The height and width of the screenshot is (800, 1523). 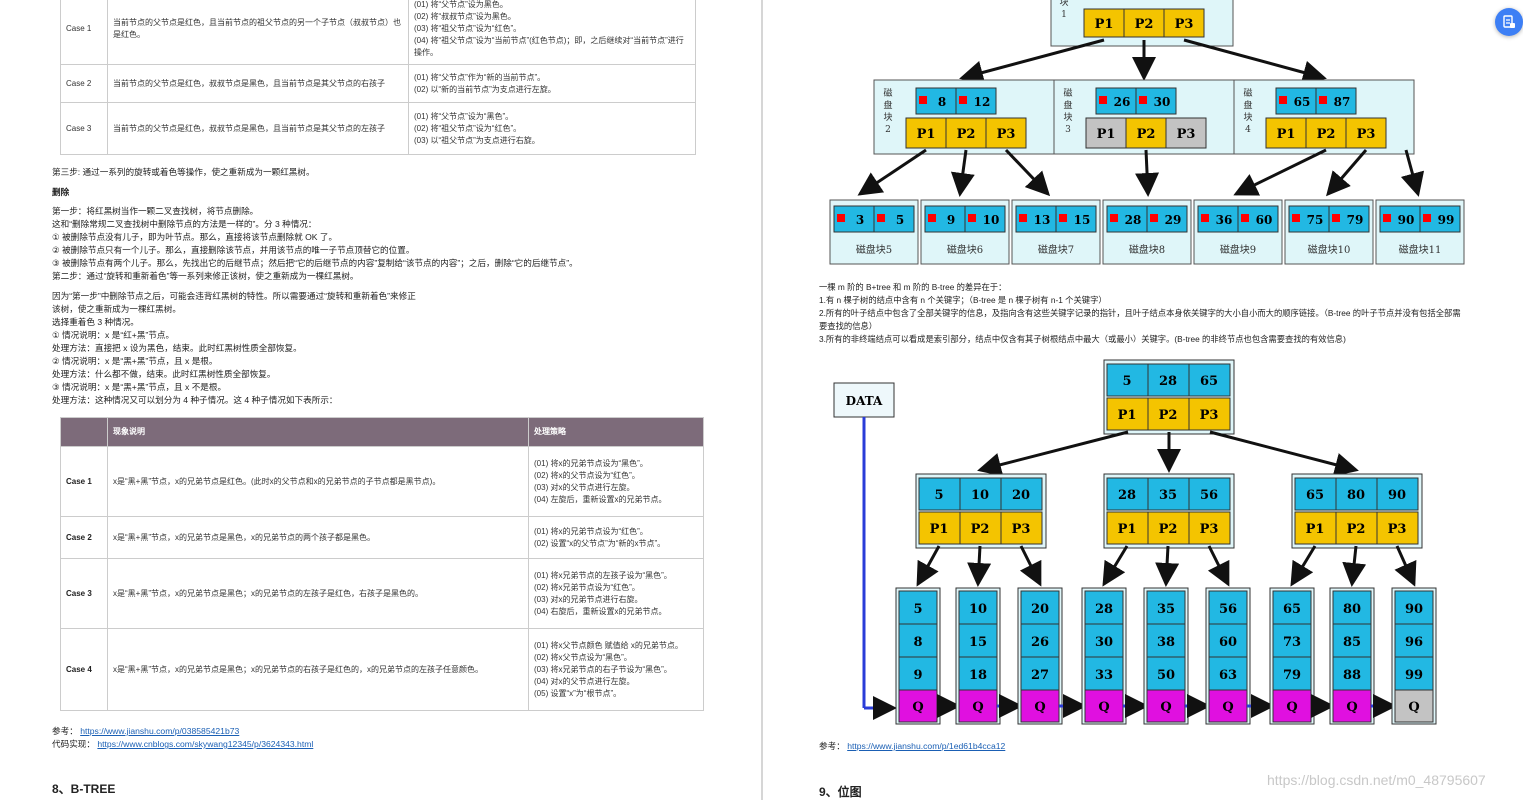 I want to click on key-label: 60, so click(x=1228, y=642).